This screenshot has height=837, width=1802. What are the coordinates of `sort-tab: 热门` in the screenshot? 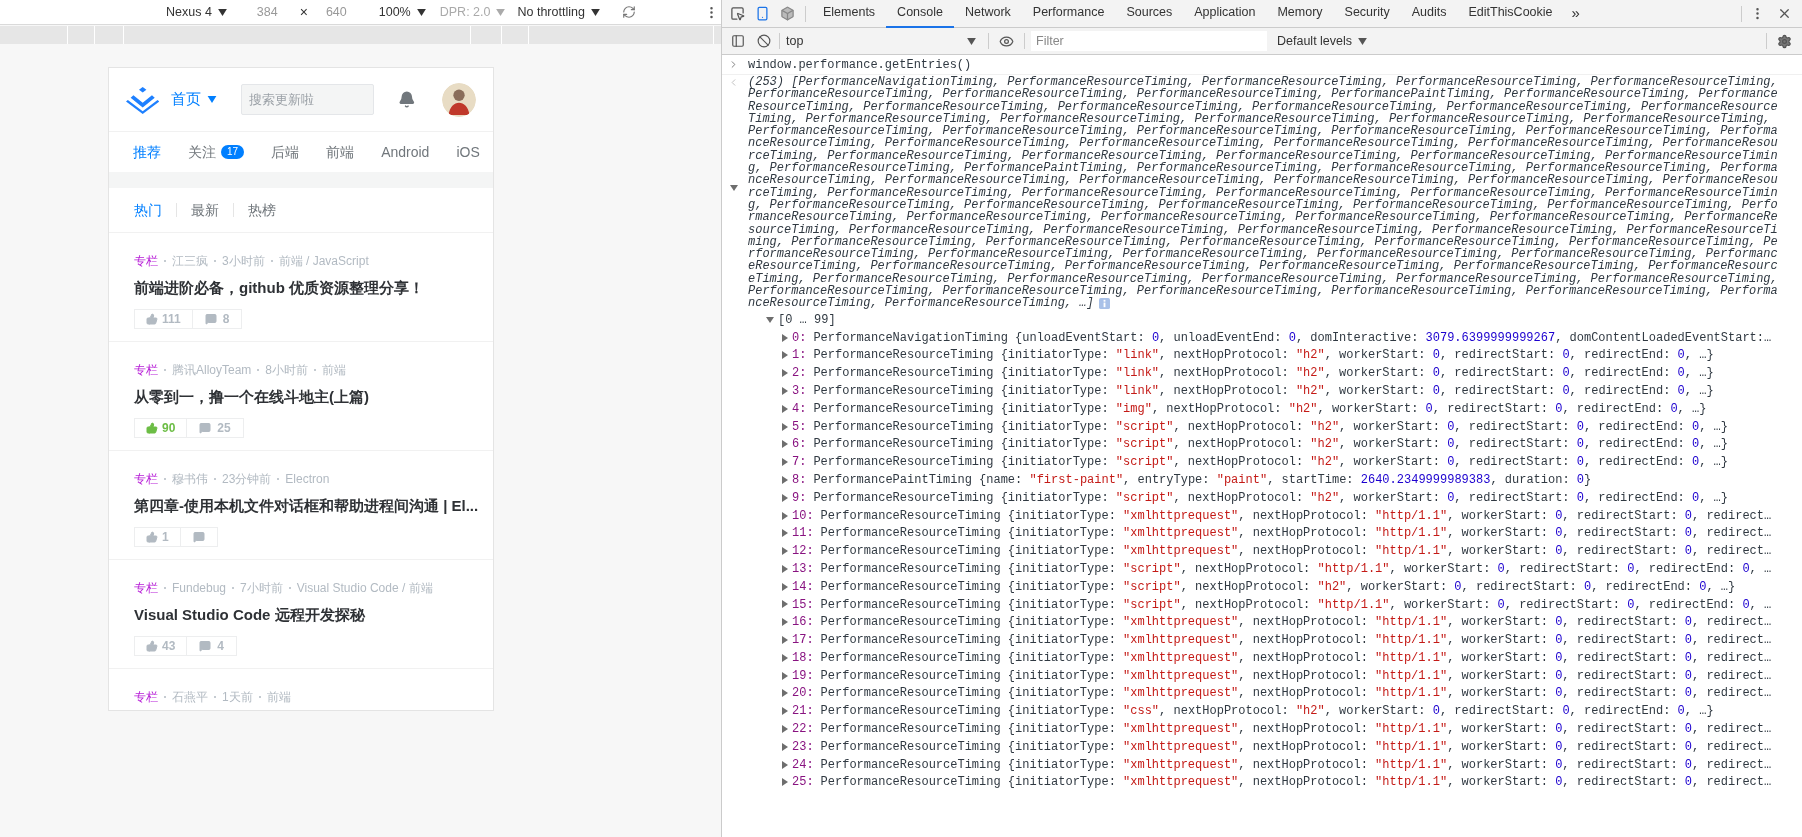 It's located at (148, 210).